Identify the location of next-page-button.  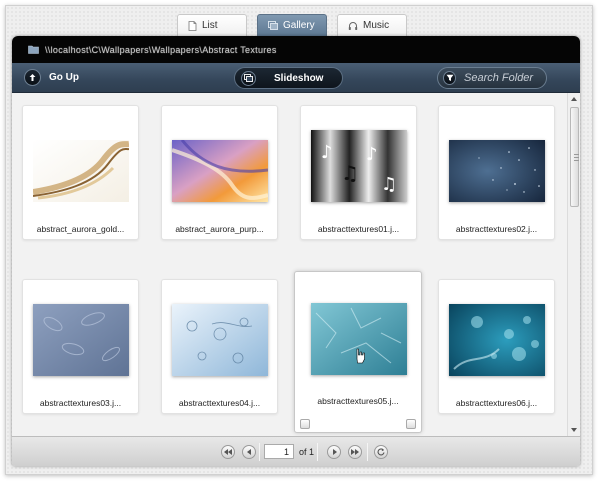
(334, 452).